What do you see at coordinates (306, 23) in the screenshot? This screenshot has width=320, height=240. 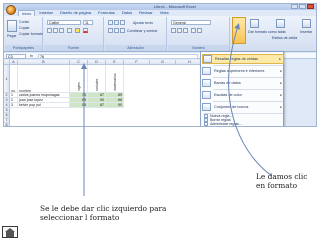 I see `insert-cells-icon` at bounding box center [306, 23].